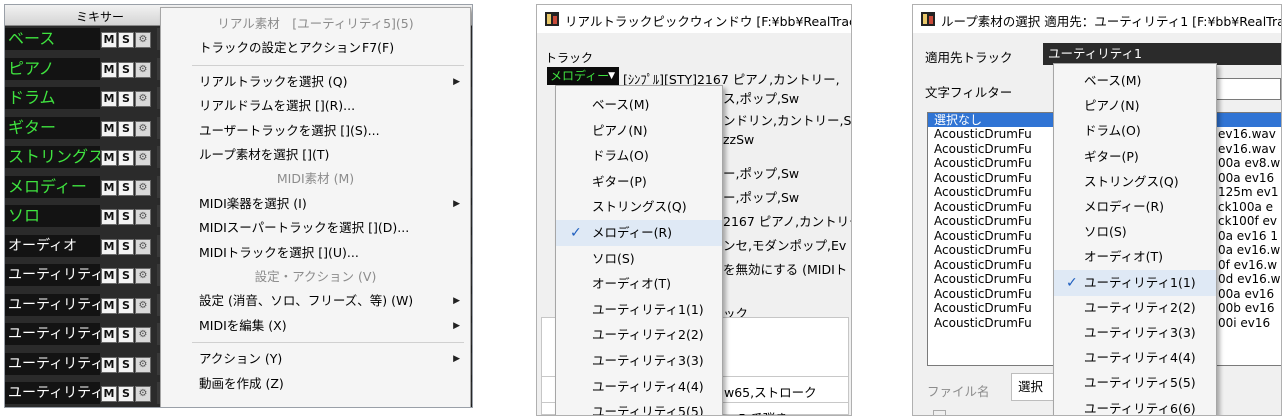 The image size is (1284, 418). Describe the element at coordinates (315, 301) in the screenshot. I see `menu-item: 設定 (消音、ソロ、フリーズ、等) (W) ▶` at that location.